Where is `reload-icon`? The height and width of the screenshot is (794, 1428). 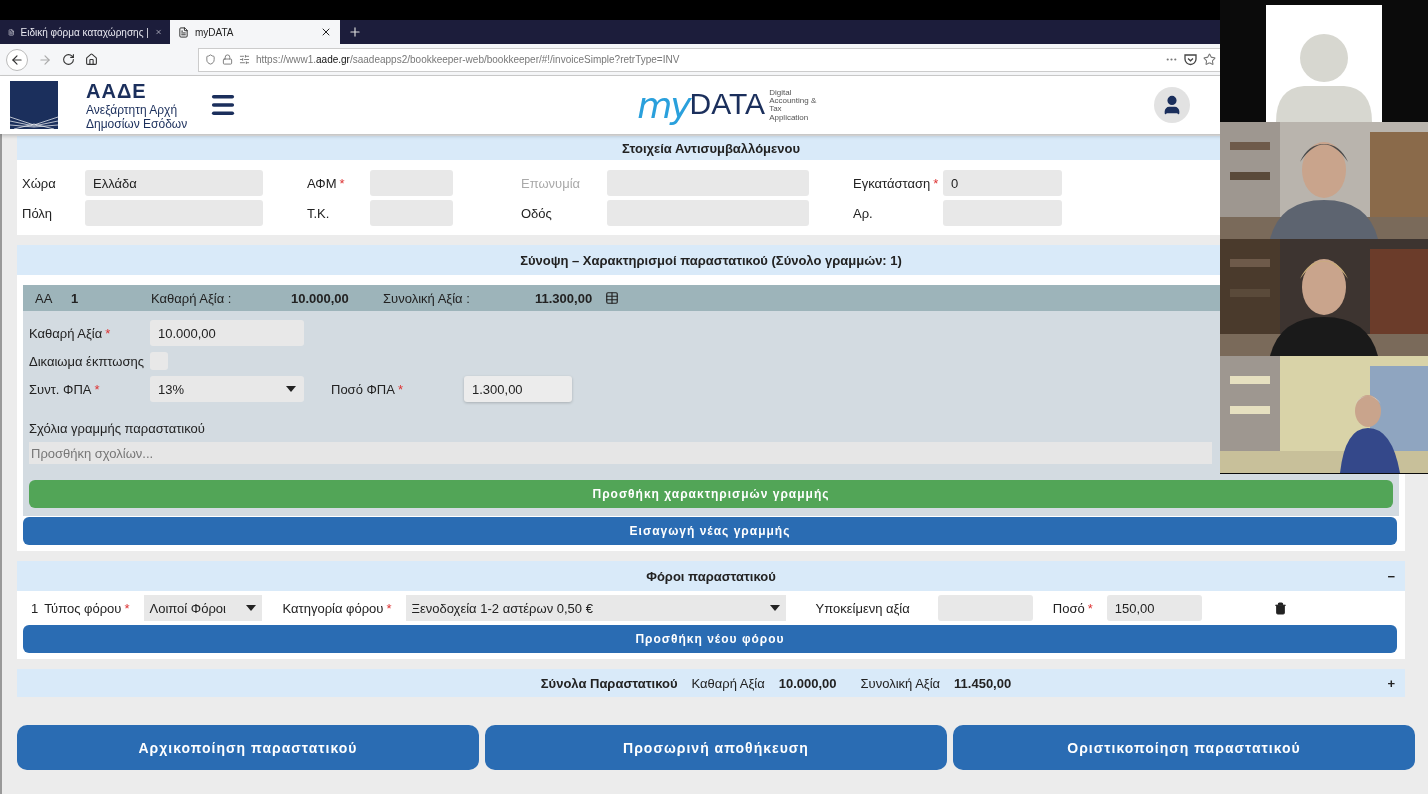
reload-icon is located at coordinates (68, 59).